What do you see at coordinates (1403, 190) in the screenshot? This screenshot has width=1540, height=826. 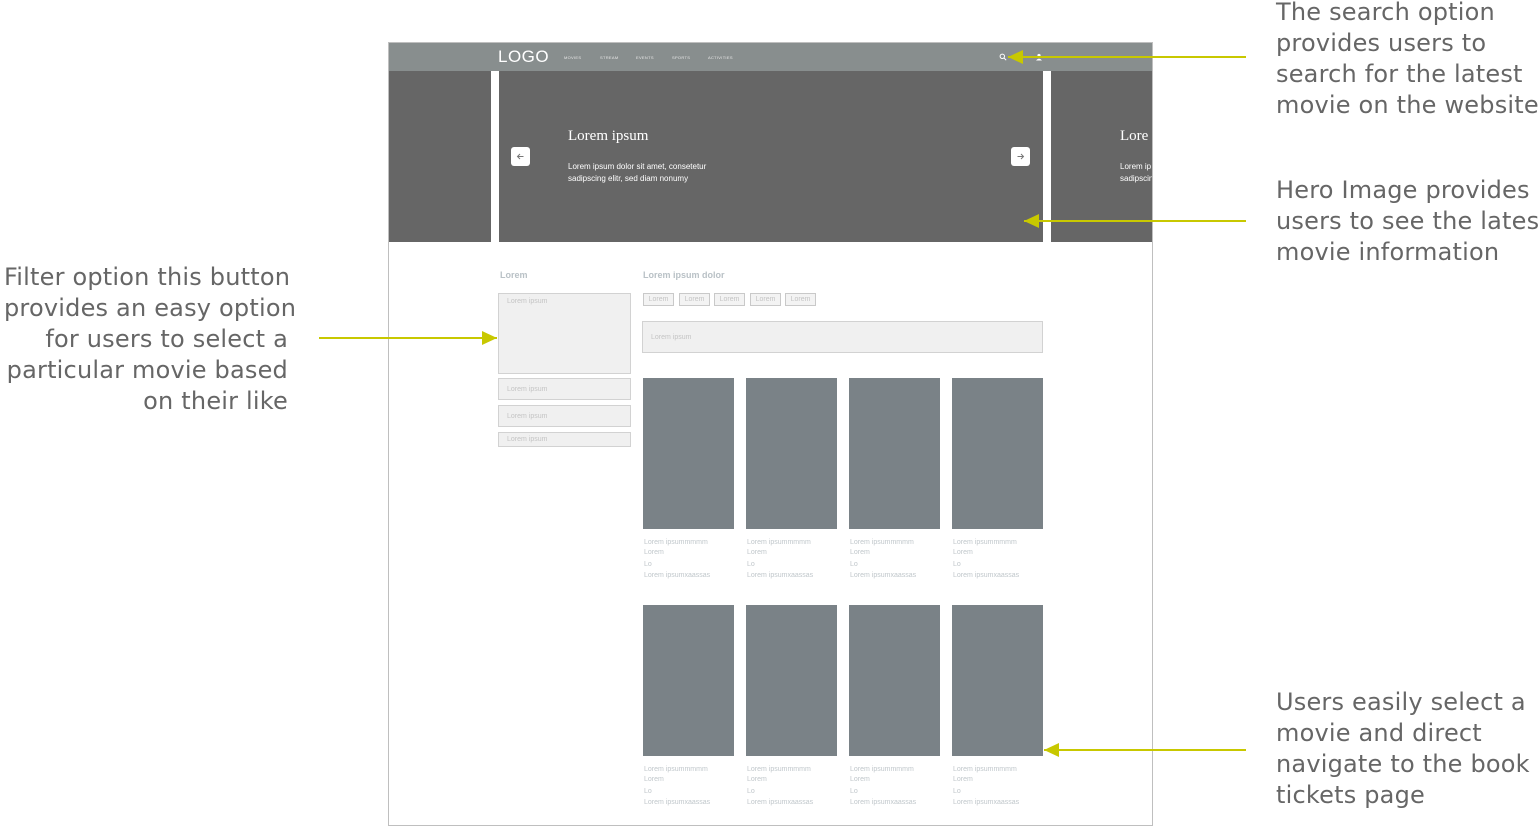 I see `annotation-line: Hero Image provides` at bounding box center [1403, 190].